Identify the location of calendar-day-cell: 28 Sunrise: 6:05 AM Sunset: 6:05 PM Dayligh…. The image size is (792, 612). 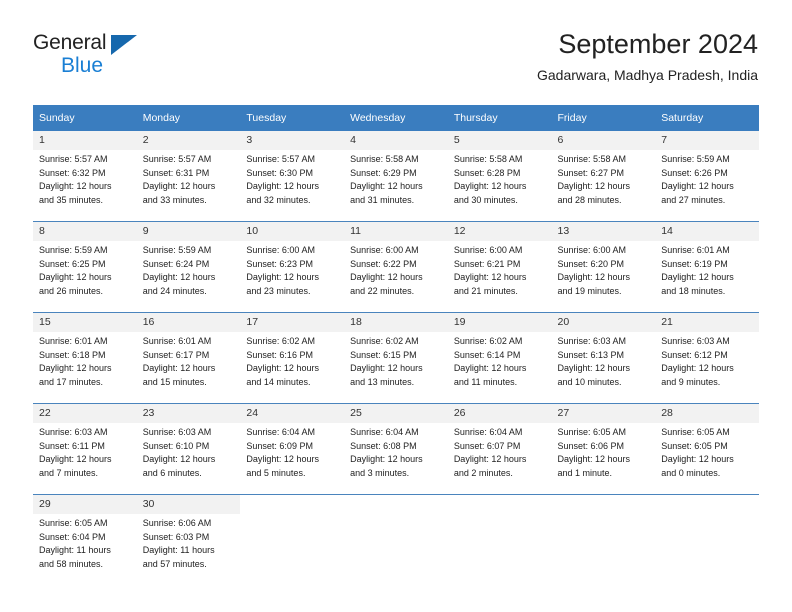
(707, 445).